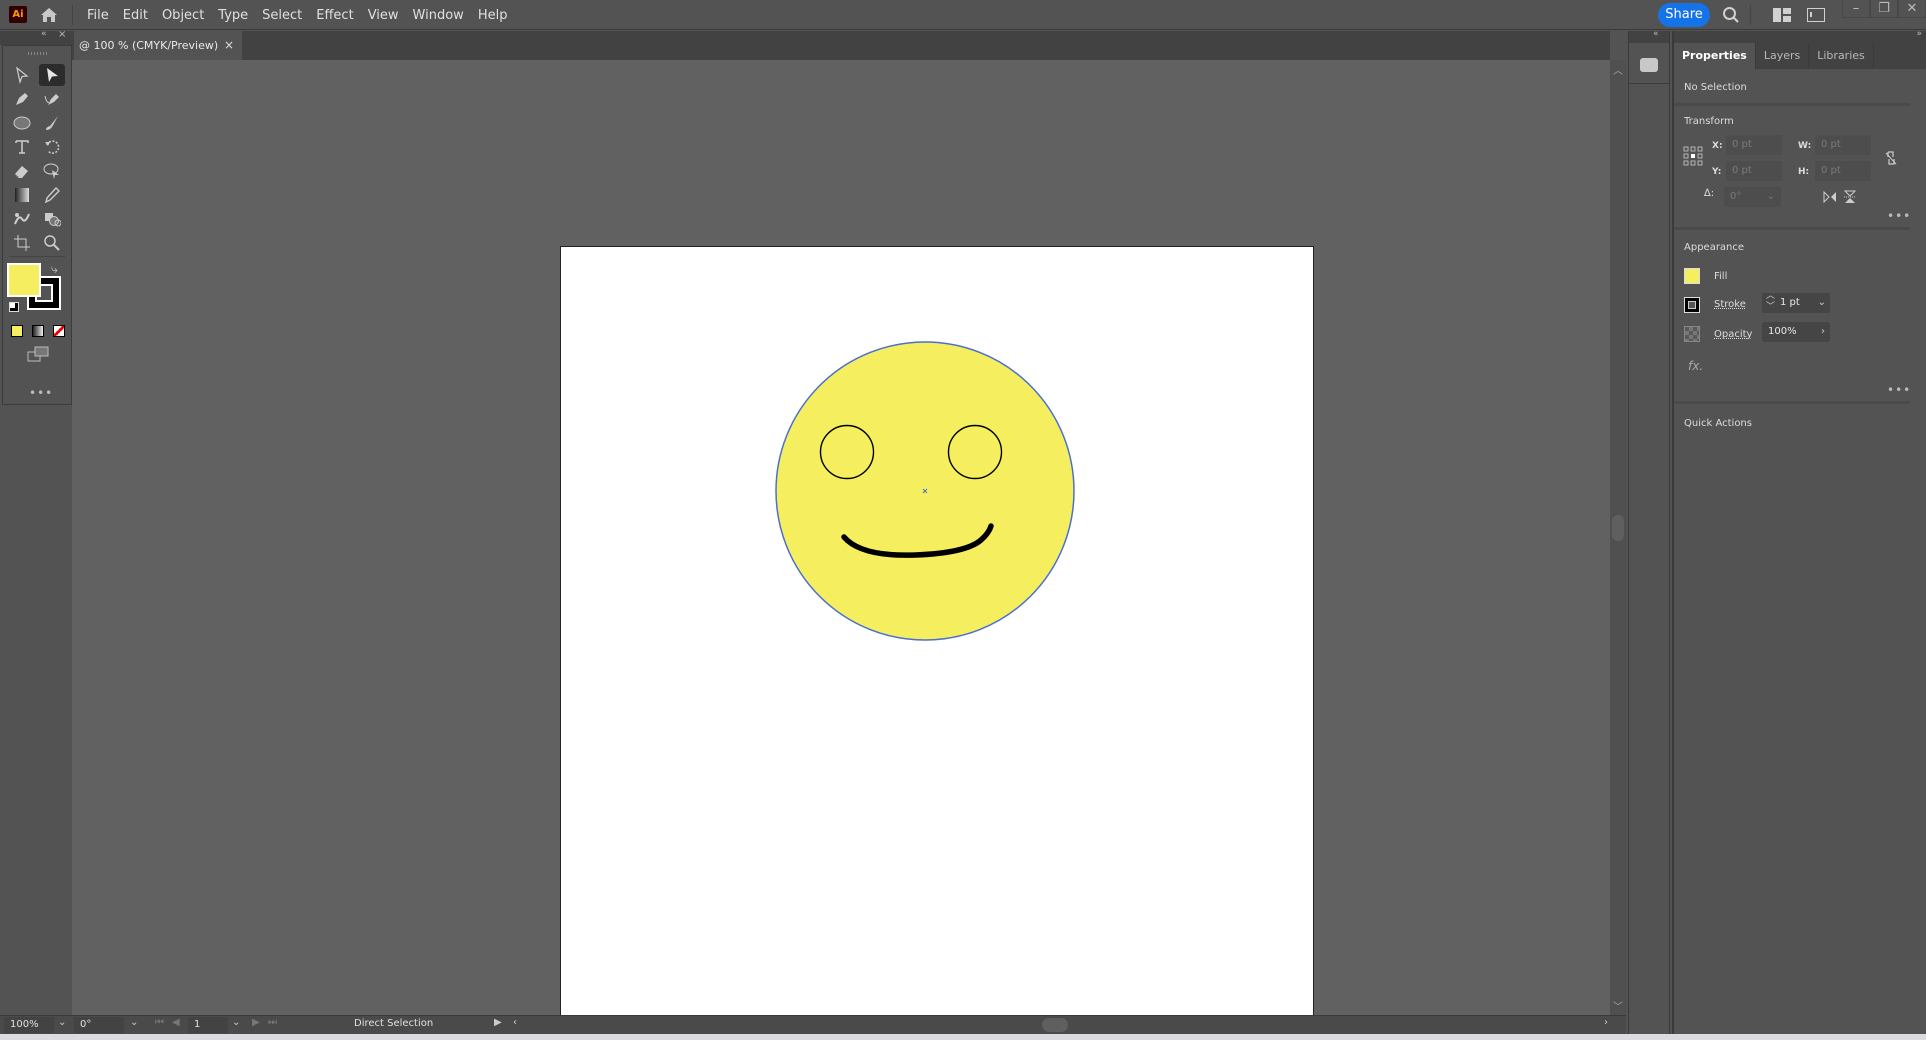 The height and width of the screenshot is (1040, 1926). I want to click on current-tool-label: Direct Selection, so click(393, 1023).